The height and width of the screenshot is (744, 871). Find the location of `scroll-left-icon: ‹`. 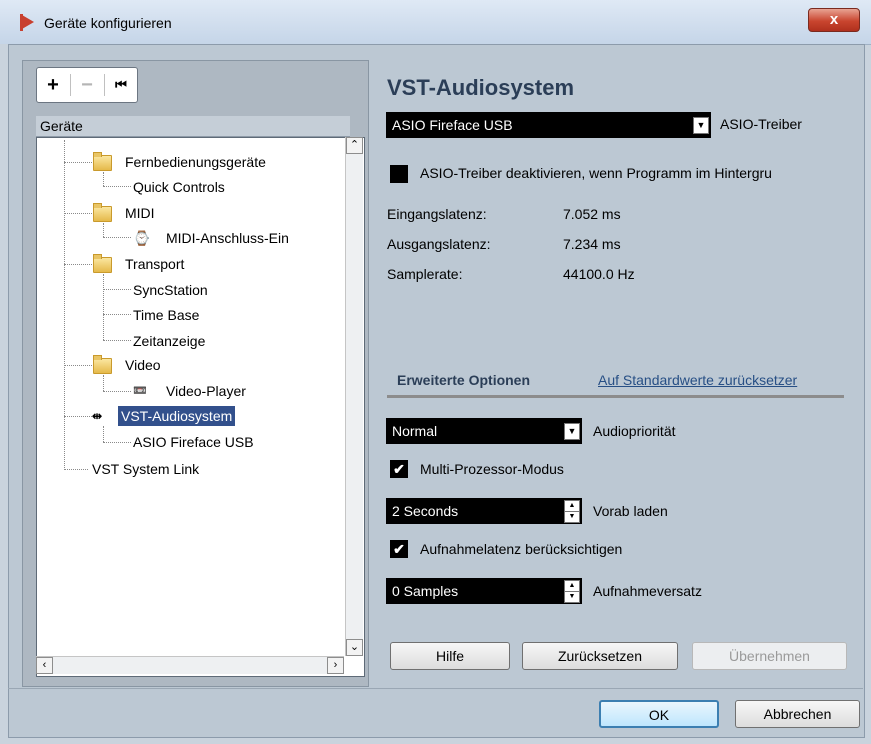

scroll-left-icon: ‹ is located at coordinates (44, 665).